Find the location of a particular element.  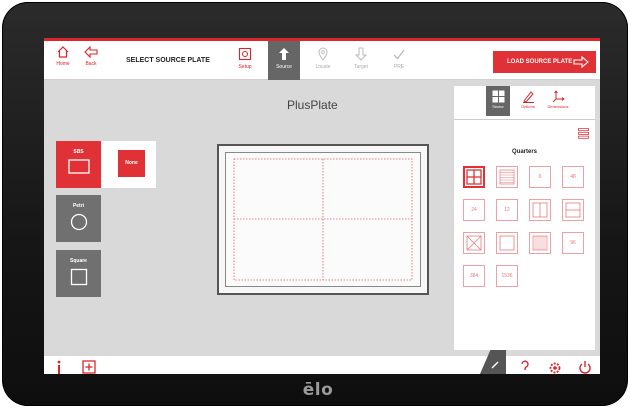

vertical-lines-icon is located at coordinates (540, 243).